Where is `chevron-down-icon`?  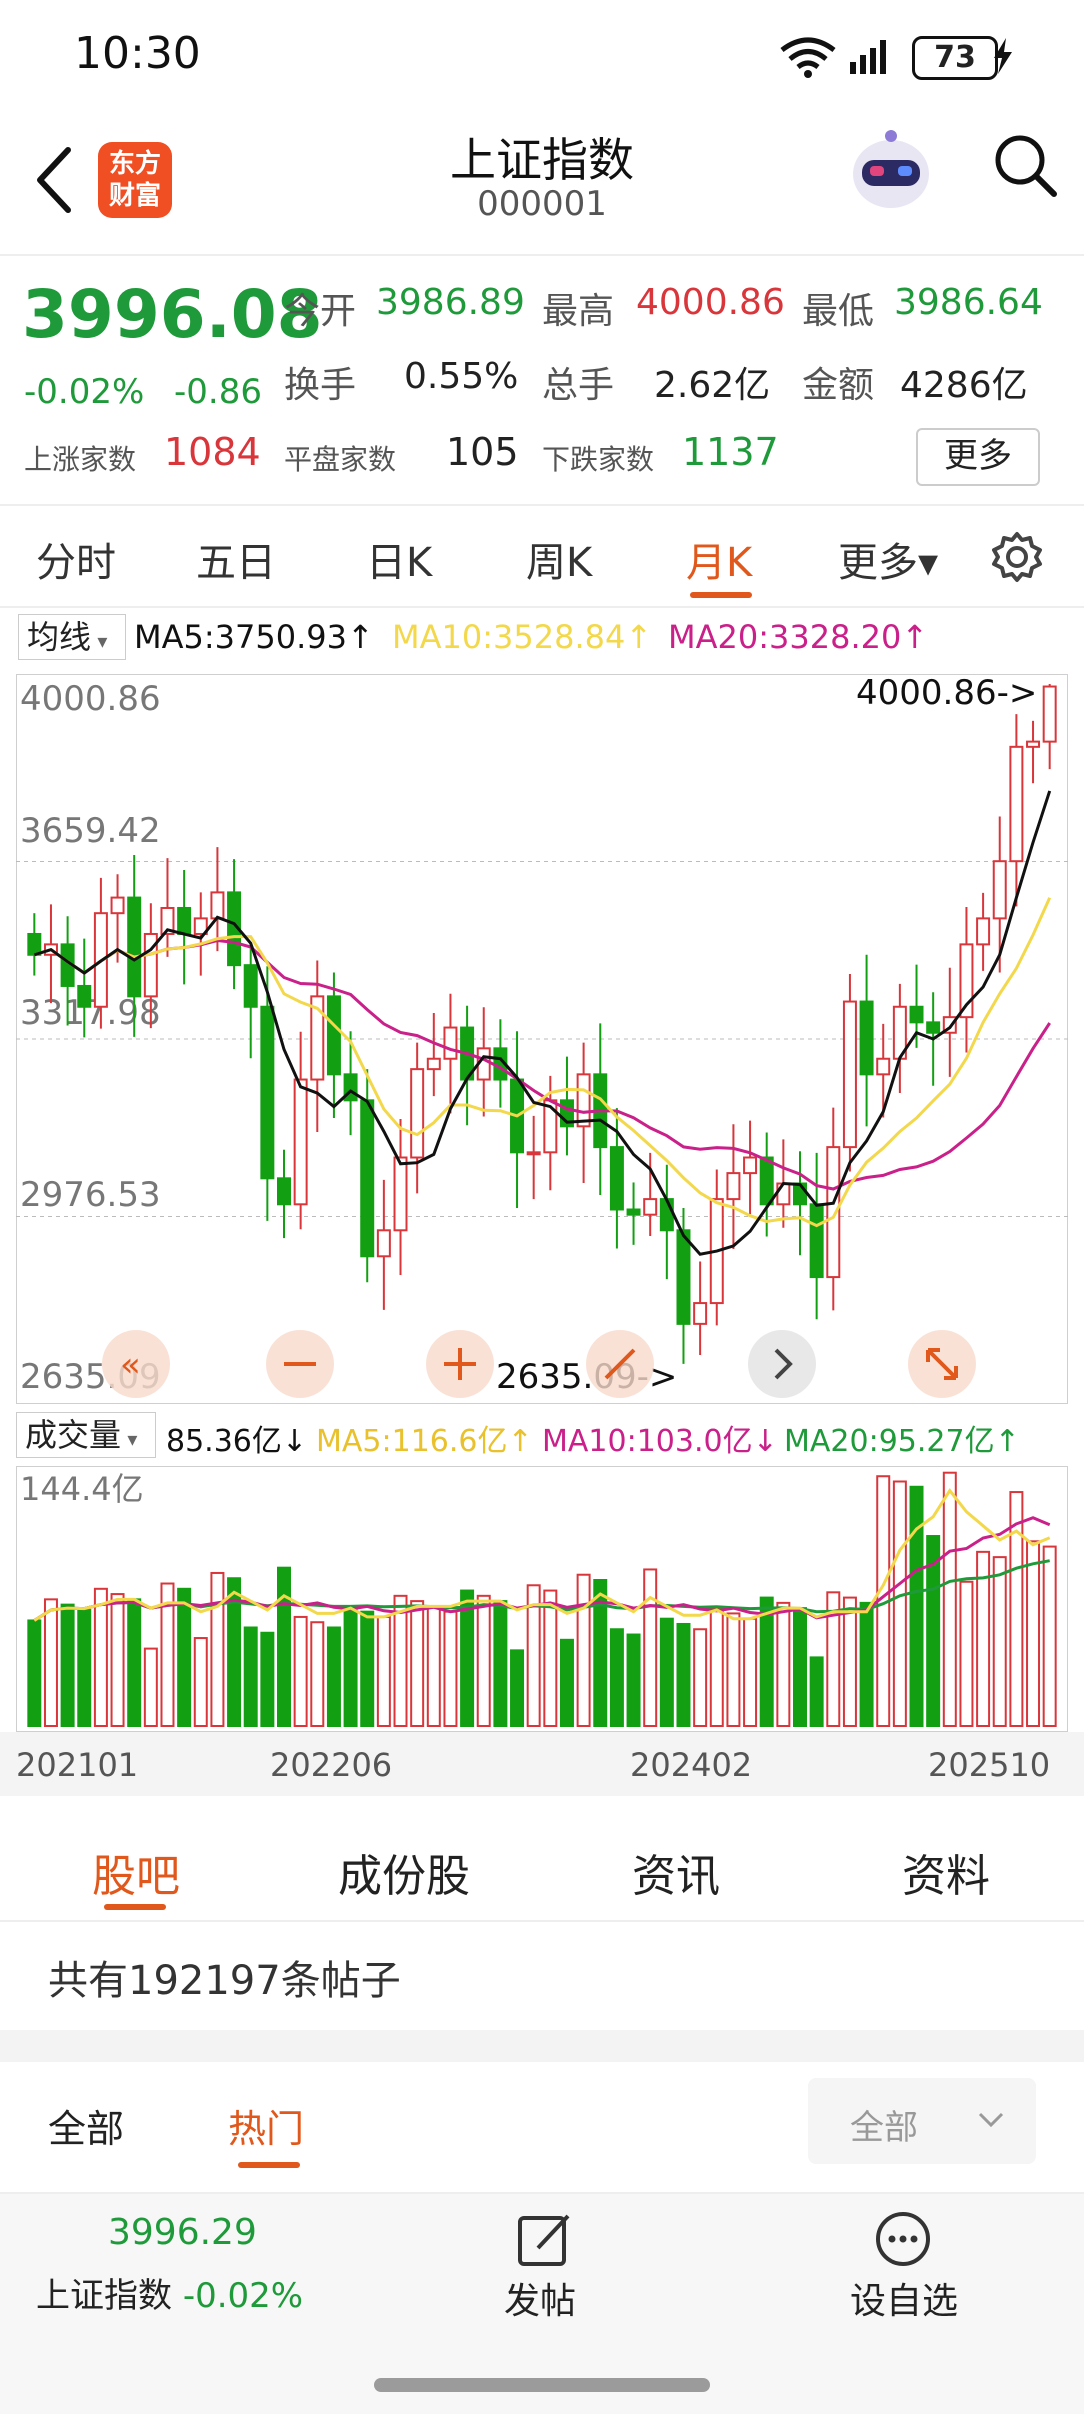 chevron-down-icon is located at coordinates (991, 2120).